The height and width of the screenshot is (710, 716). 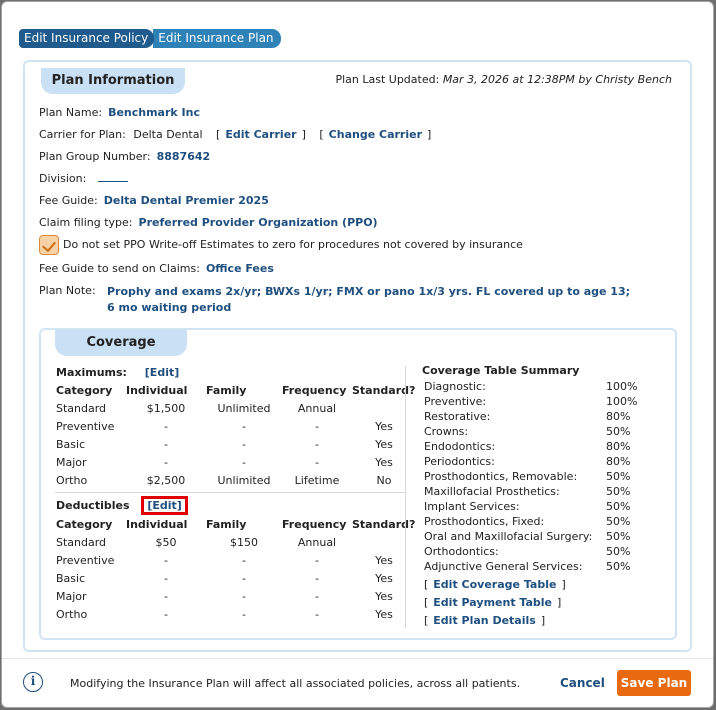 I want to click on cancel-button: Cancel, so click(x=582, y=683).